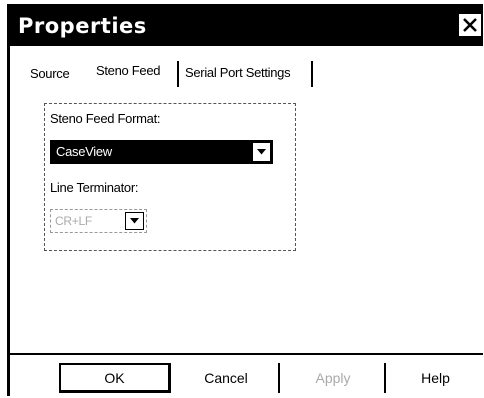  I want to click on ok-button: OK, so click(115, 378).